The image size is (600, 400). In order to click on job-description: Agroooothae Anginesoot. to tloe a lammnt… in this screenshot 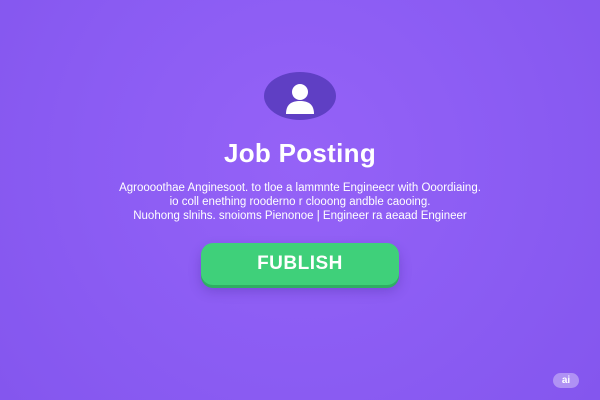, I will do `click(300, 202)`.